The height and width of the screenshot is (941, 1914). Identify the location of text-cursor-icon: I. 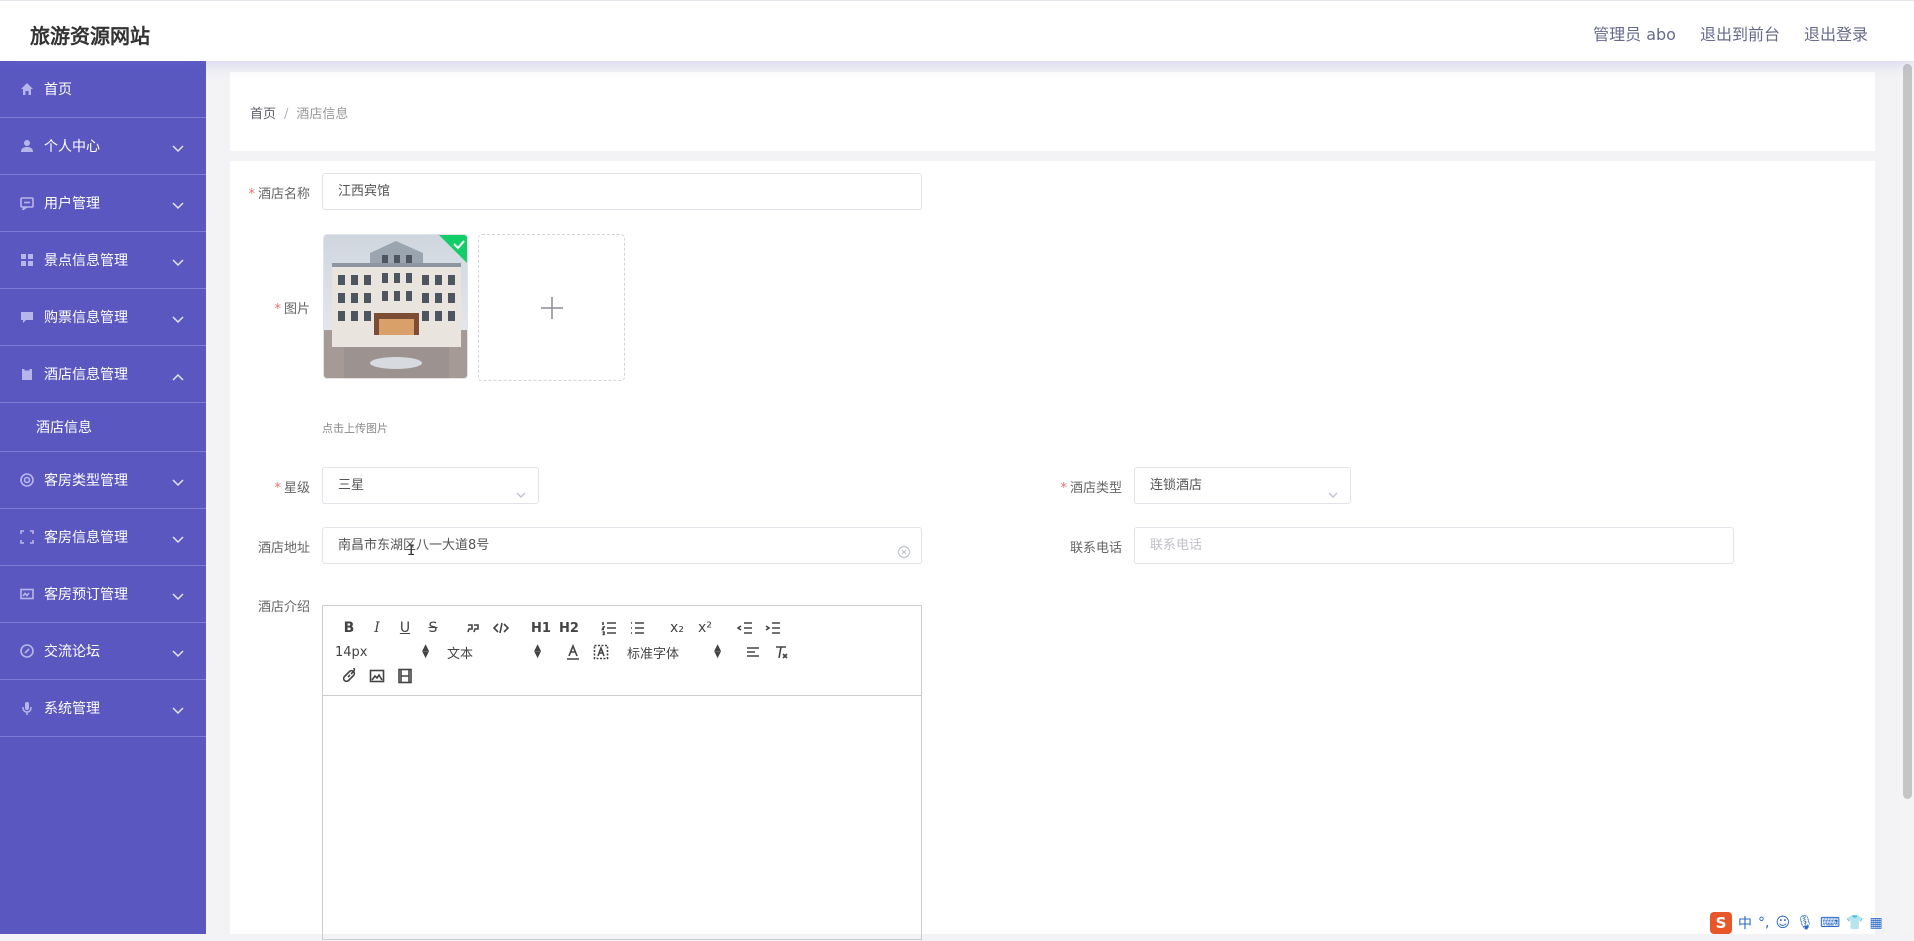
(411, 551).